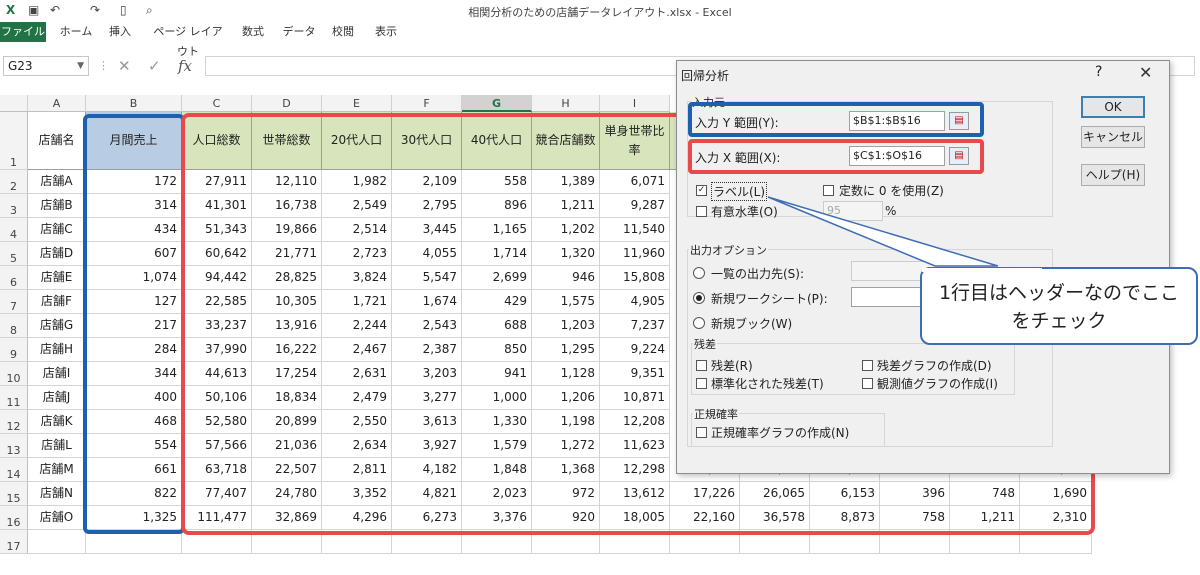 Image resolution: width=1200 pixels, height=575 pixels. I want to click on help-button: ヘルプ(H), so click(1113, 175).